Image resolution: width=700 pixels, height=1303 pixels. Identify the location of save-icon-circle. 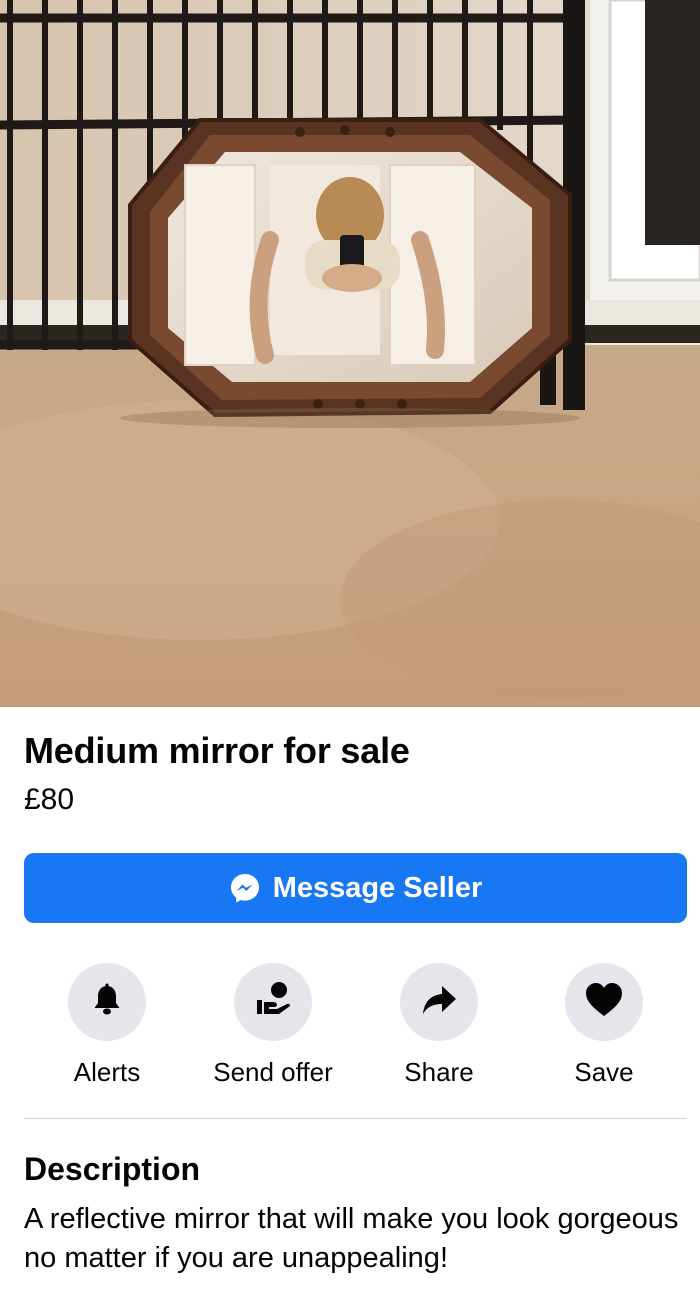
(604, 1002).